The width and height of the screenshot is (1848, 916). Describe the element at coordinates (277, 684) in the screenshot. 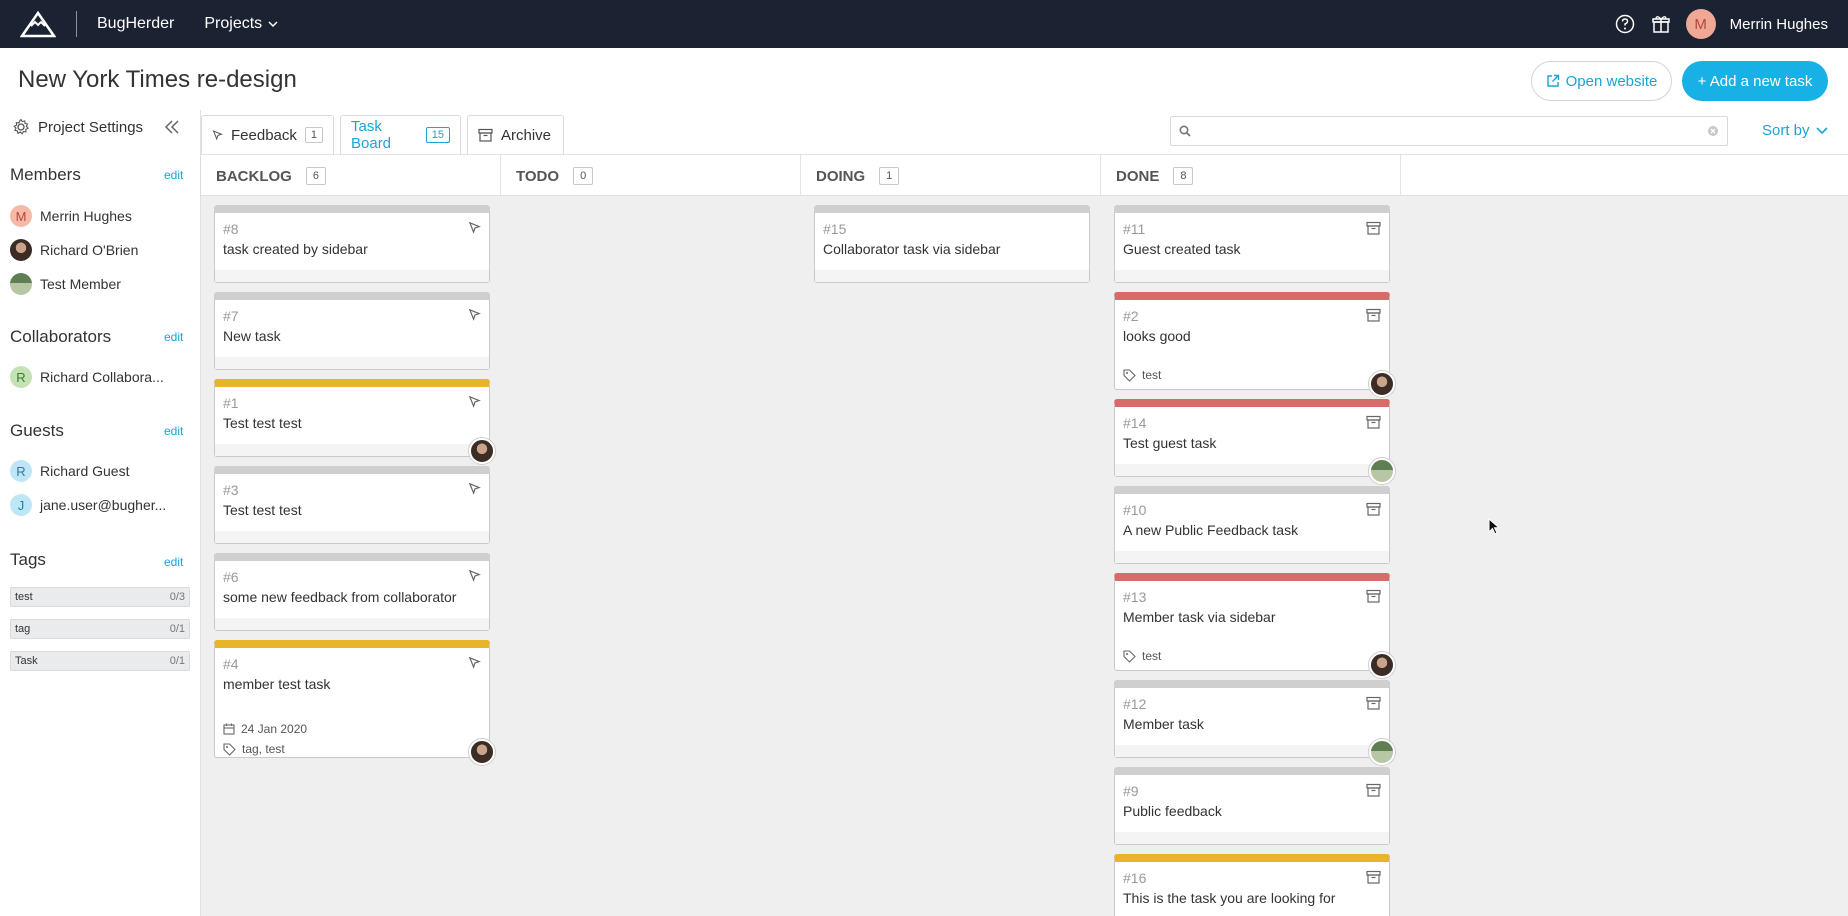

I see `task-title: member test task` at that location.